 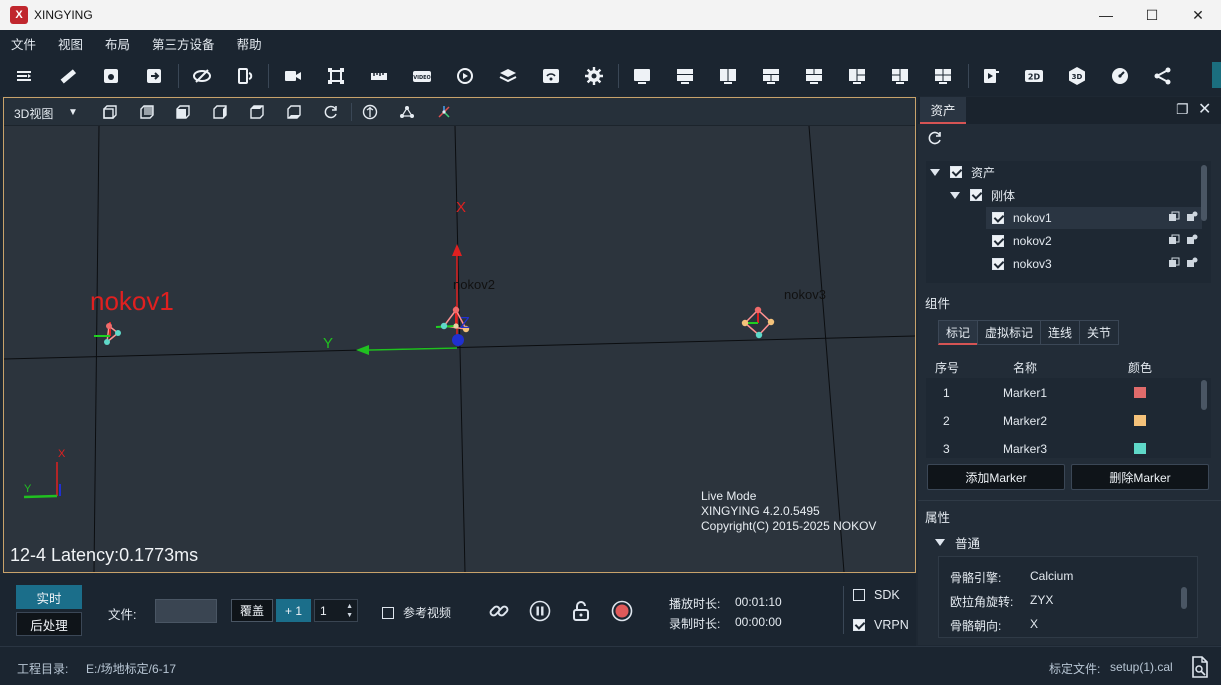 I want to click on property-row: 欧拉角旋转: ZYX, so click(x=1001, y=601).